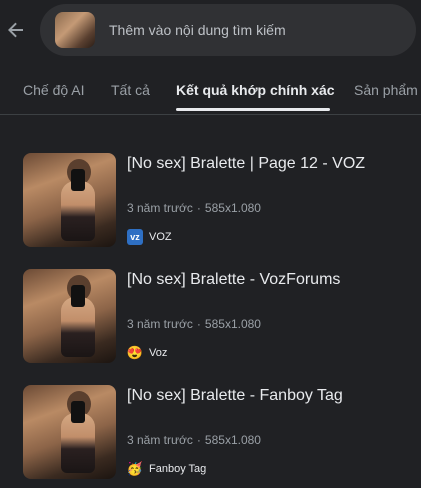 This screenshot has width=421, height=488. What do you see at coordinates (158, 353) in the screenshot?
I see `source-name: Voz` at bounding box center [158, 353].